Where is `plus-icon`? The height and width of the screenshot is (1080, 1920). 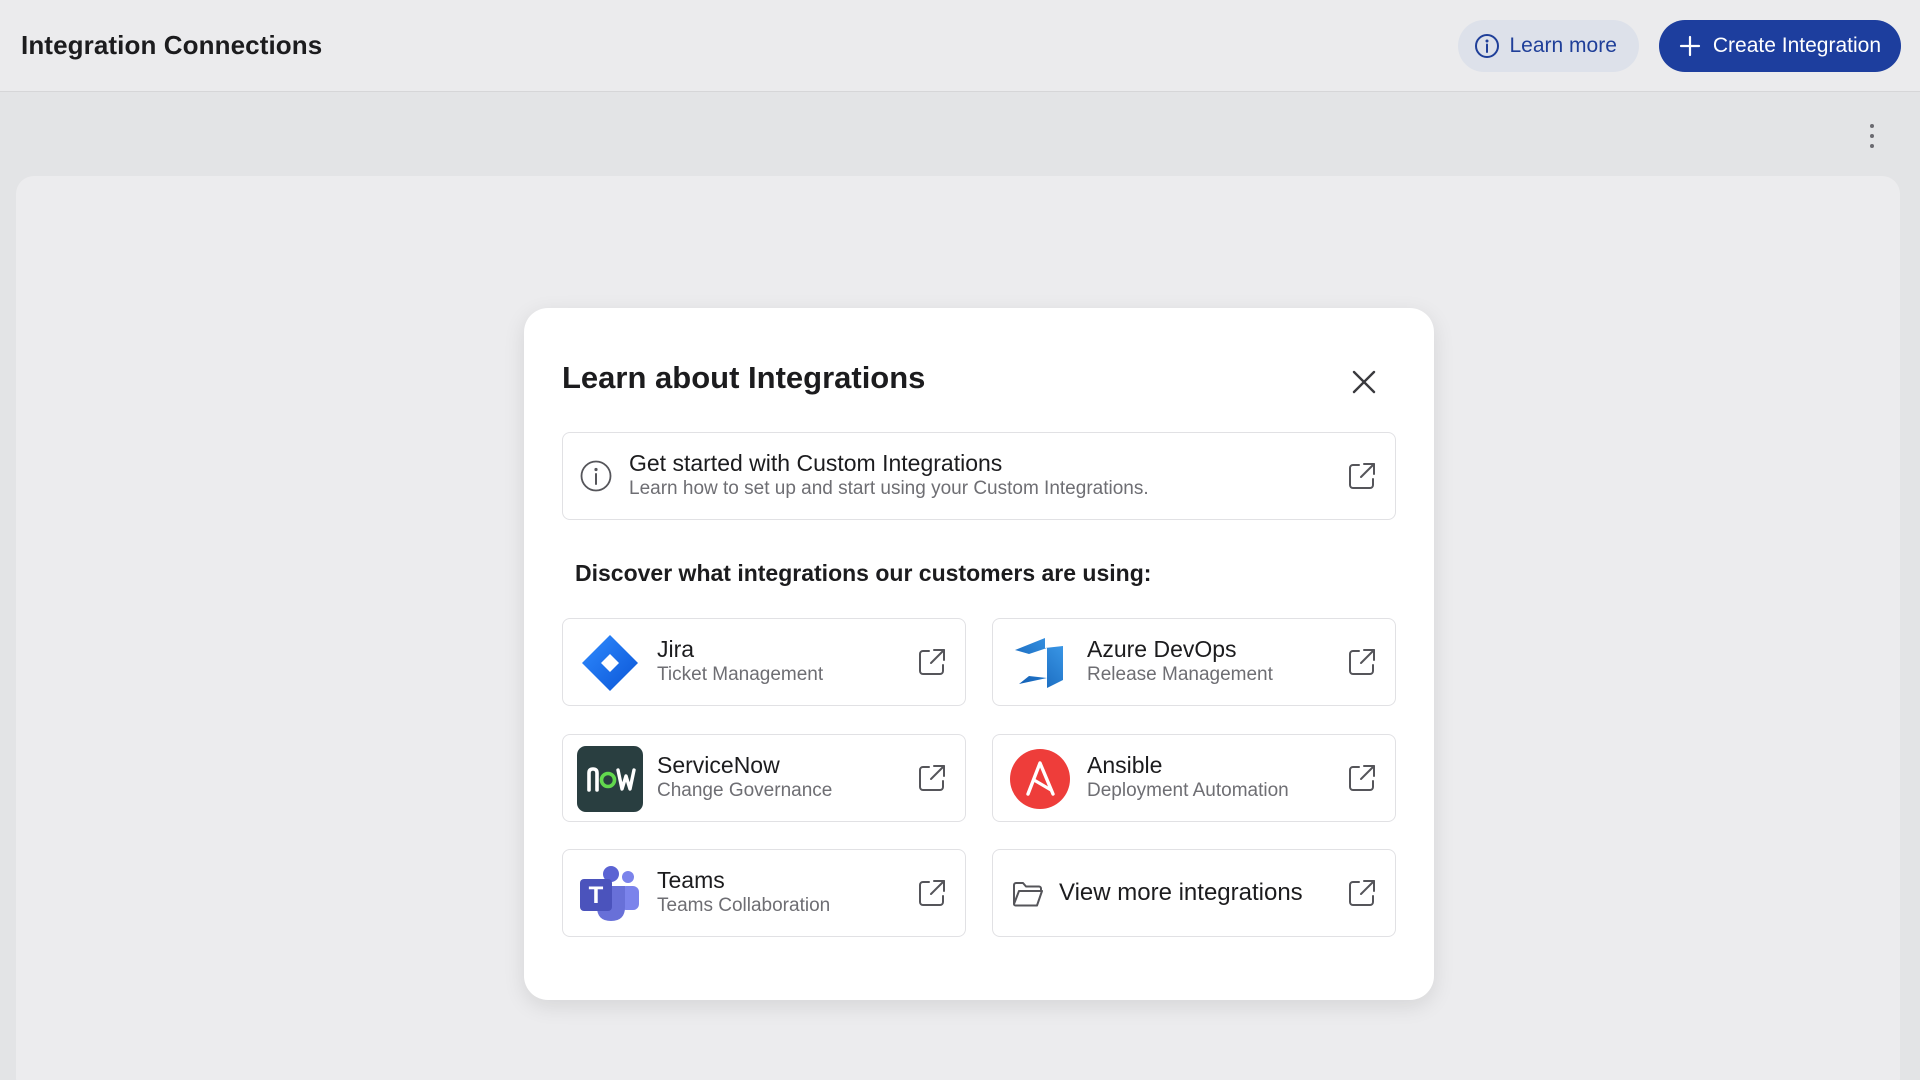
plus-icon is located at coordinates (1689, 45).